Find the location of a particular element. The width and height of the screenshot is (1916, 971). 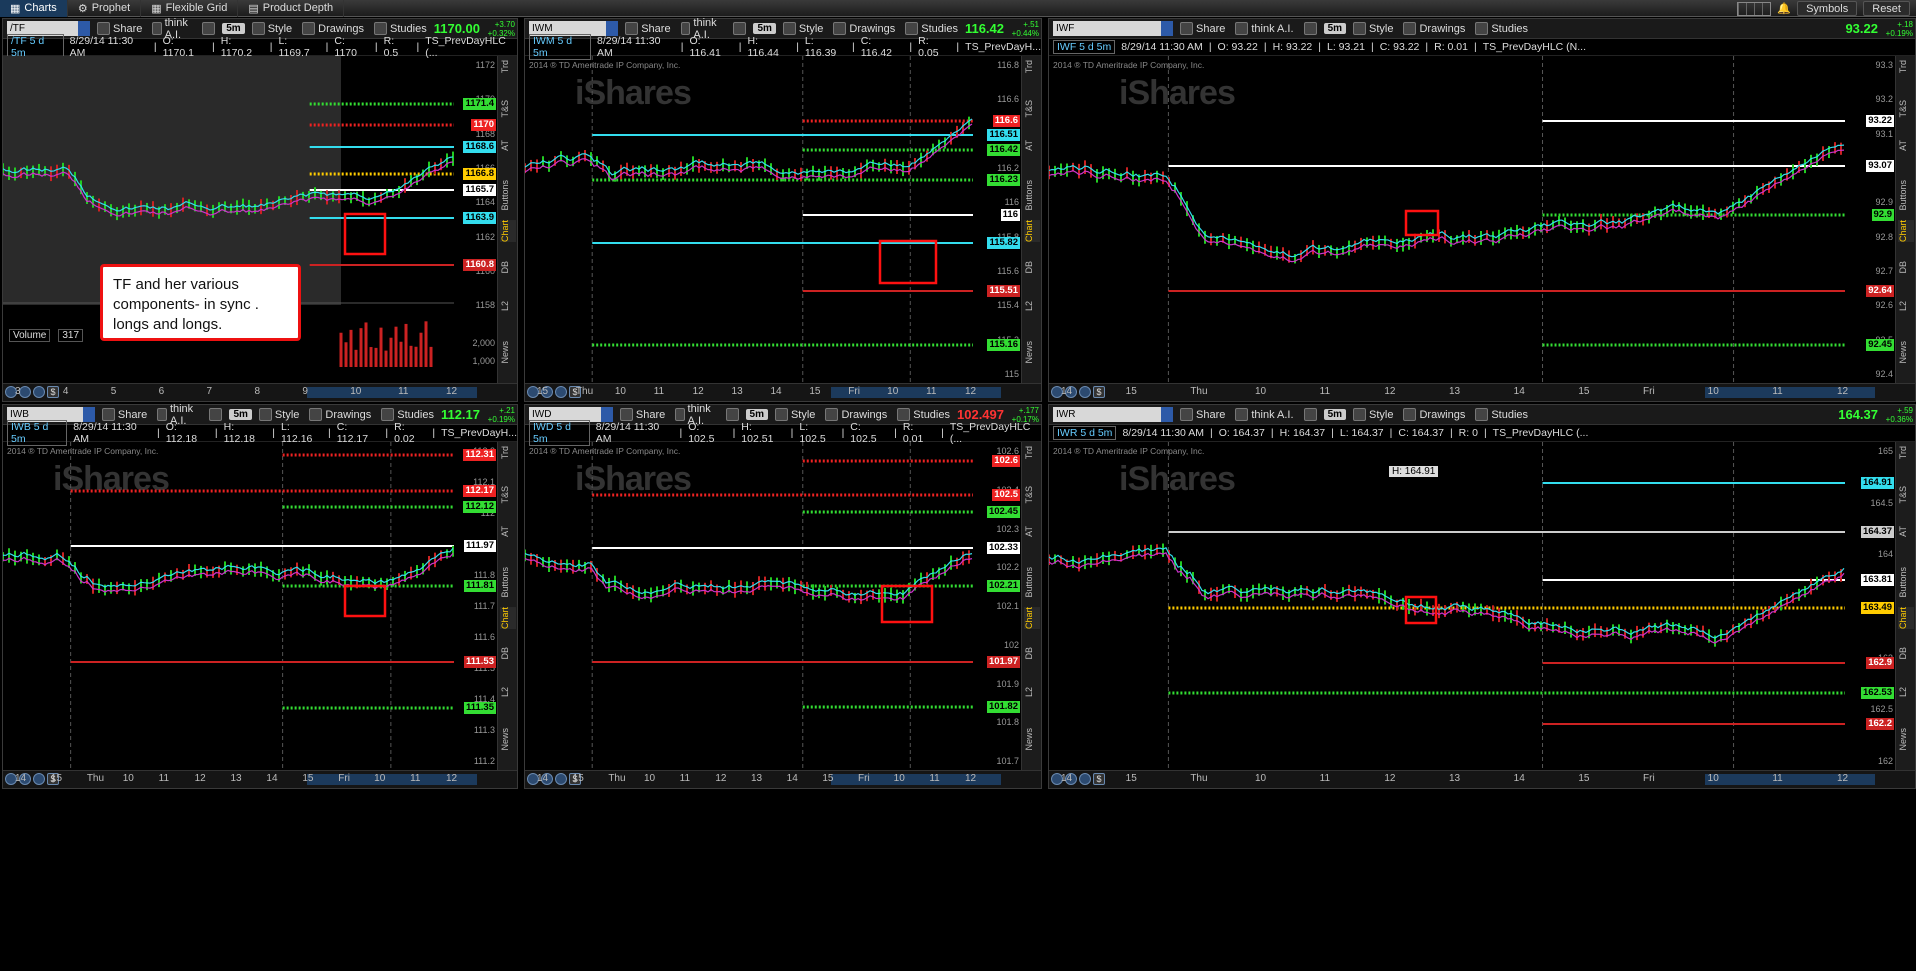

think-ai-button: think A.I. is located at coordinates (1264, 414).